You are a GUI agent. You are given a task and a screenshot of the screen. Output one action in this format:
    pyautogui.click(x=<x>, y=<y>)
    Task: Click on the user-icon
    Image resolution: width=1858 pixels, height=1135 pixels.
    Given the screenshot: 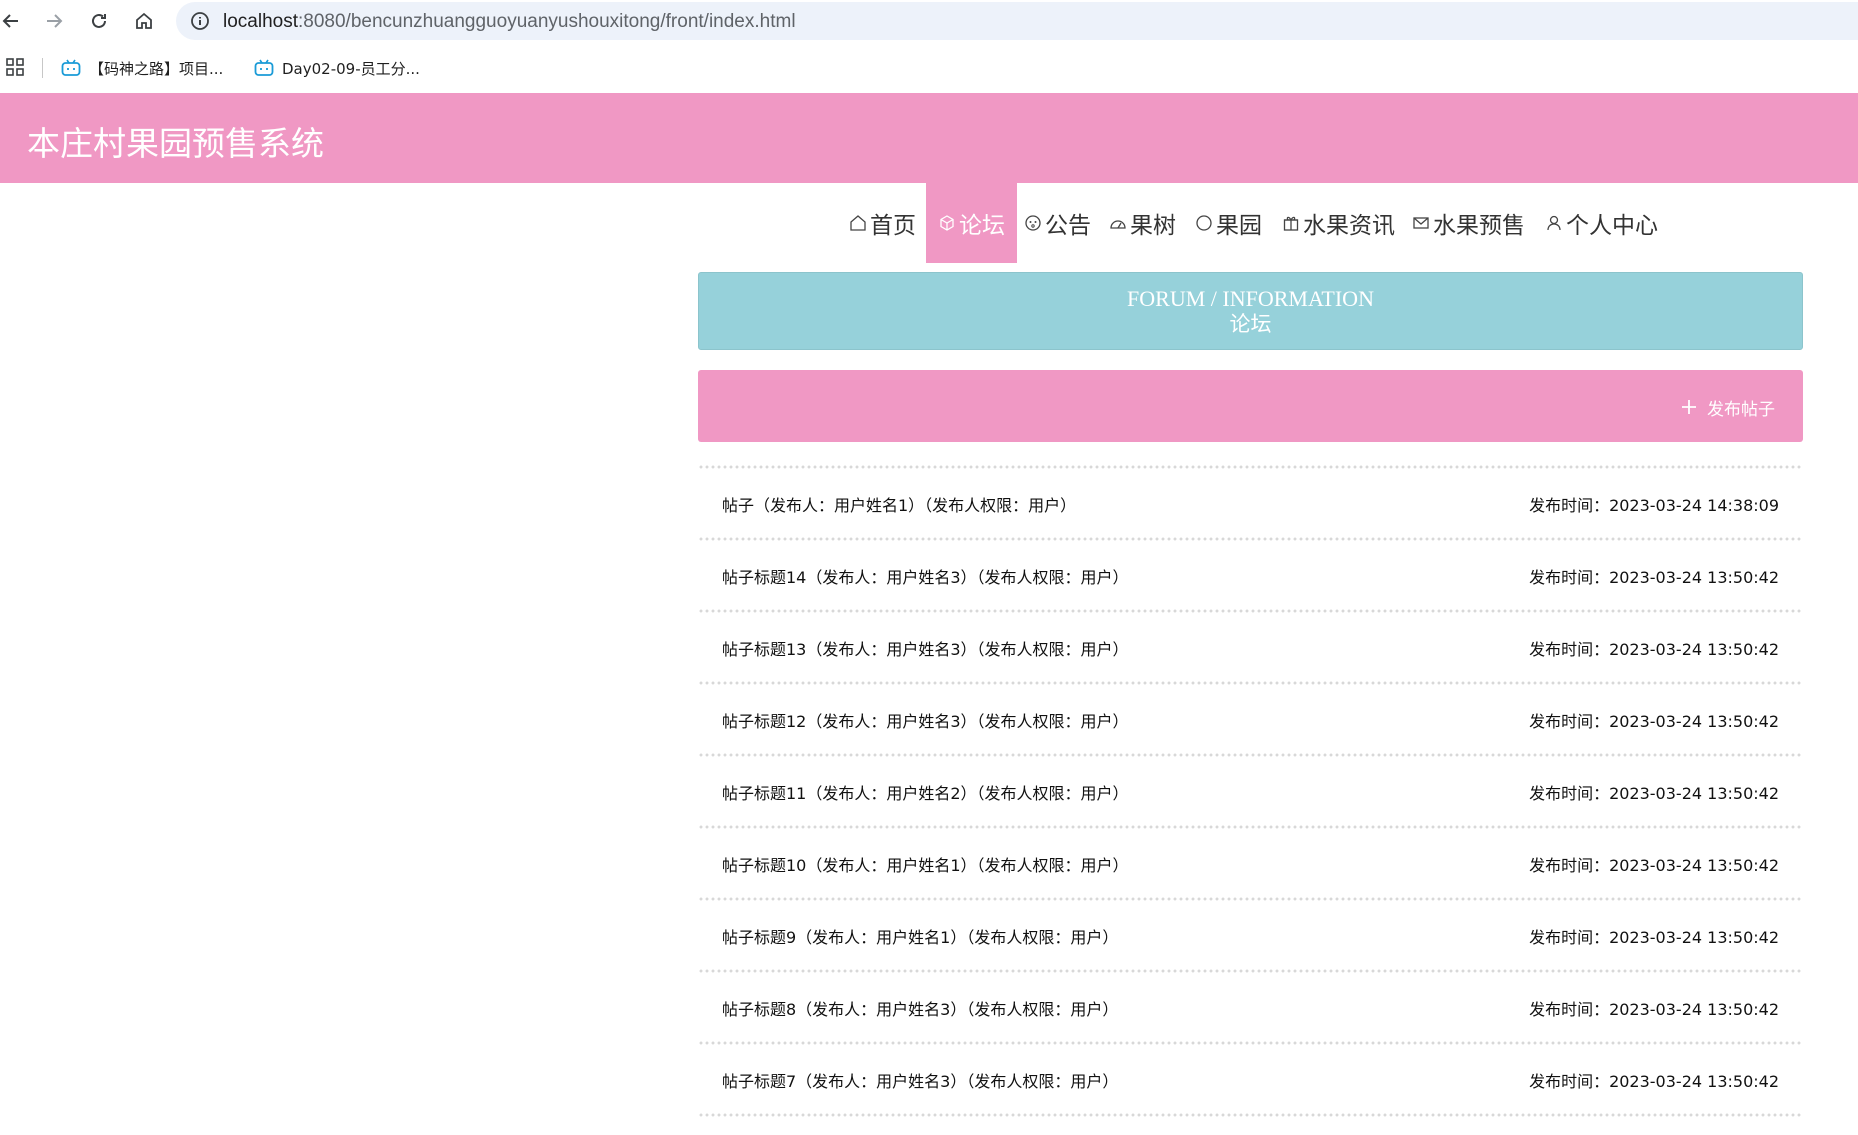 What is the action you would take?
    pyautogui.click(x=1554, y=223)
    